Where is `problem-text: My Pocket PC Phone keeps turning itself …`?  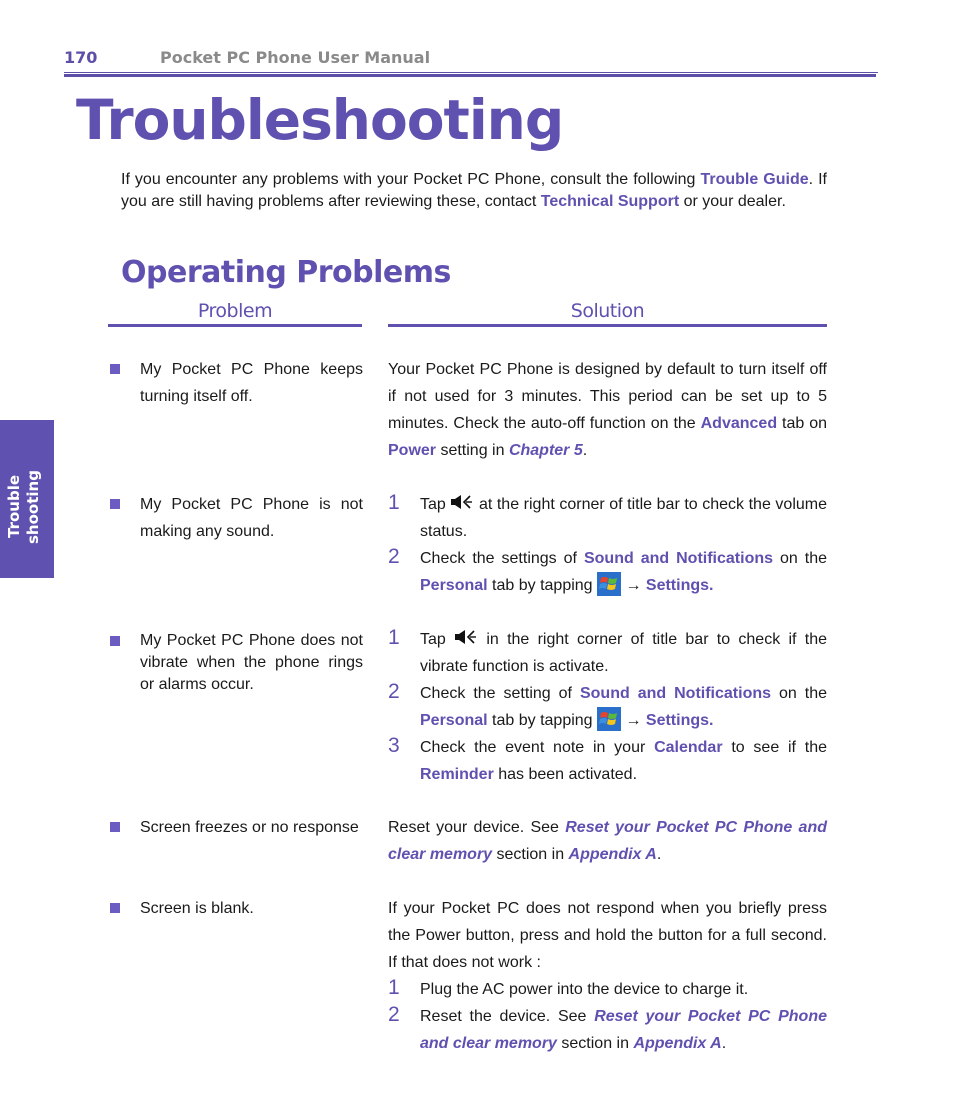
problem-text: My Pocket PC Phone keeps turning itself … is located at coordinates (251, 383).